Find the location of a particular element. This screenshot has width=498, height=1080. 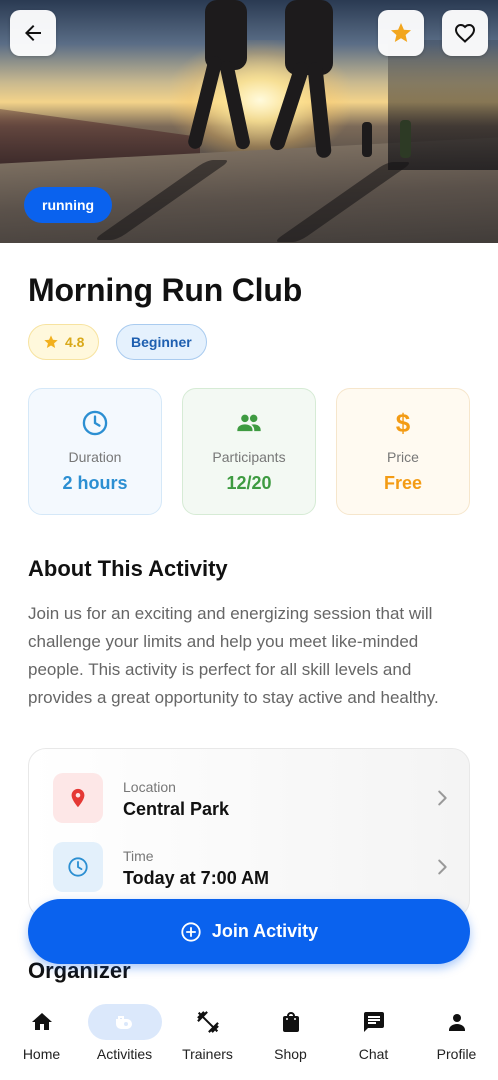

location-value: Central Park is located at coordinates (176, 809).